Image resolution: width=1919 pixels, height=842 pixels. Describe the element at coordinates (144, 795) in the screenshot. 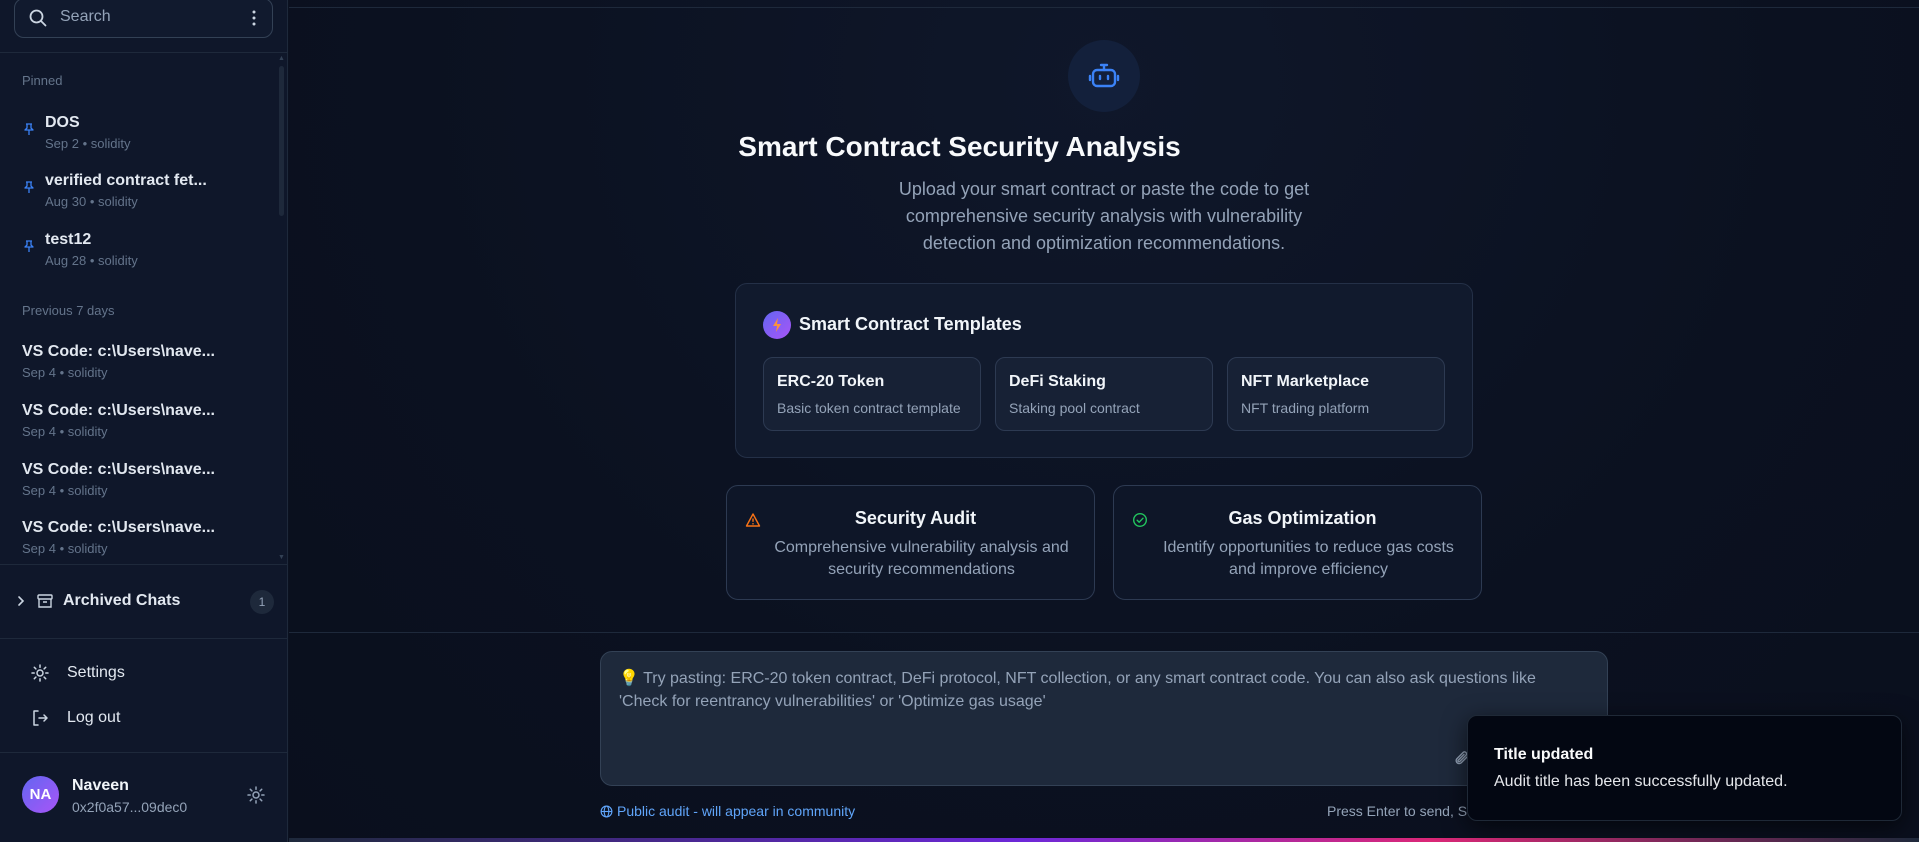

I see `user-profile: NA Naveen 0x2f0a57...09dec0` at that location.